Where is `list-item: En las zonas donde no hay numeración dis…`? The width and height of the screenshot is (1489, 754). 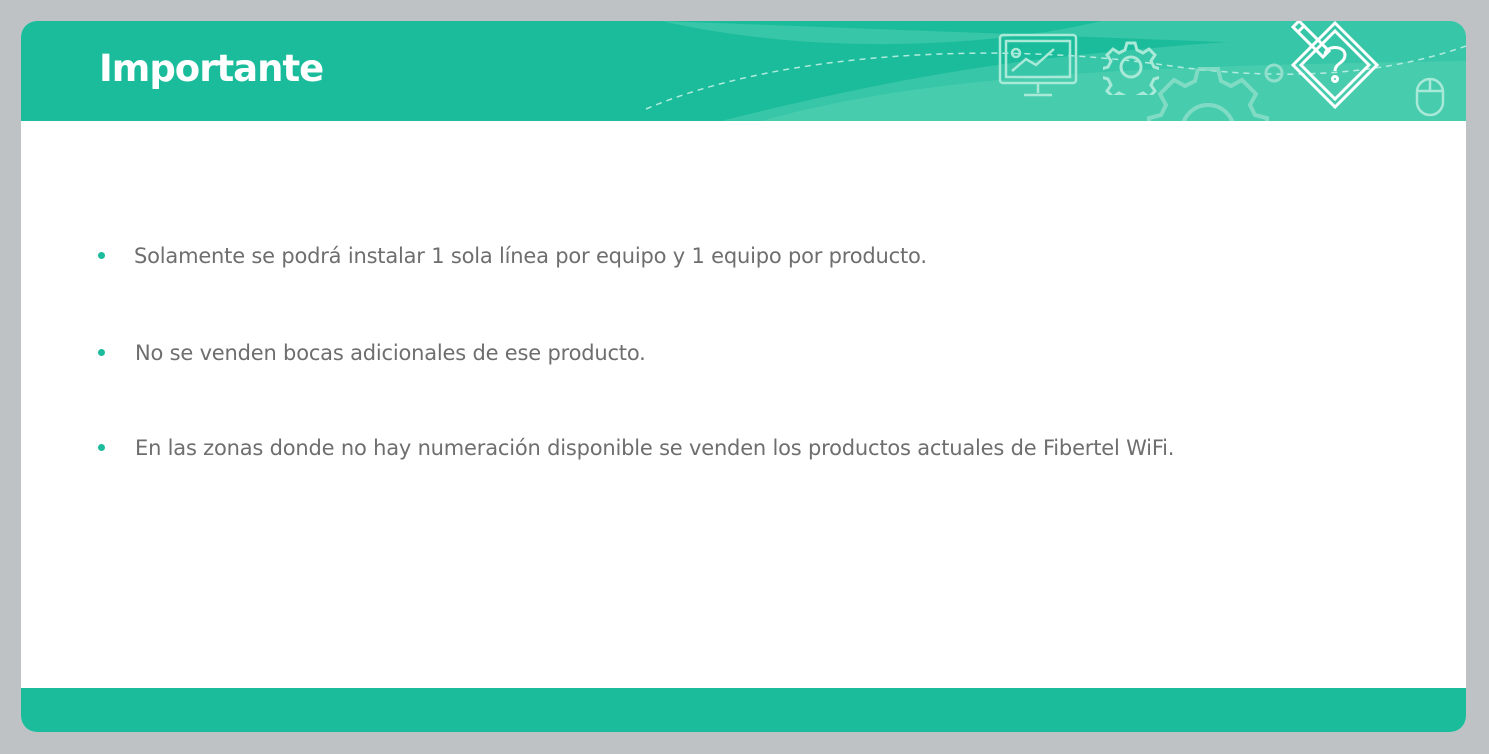
list-item: En las zonas donde no hay numeración dis… is located at coordinates (748, 449).